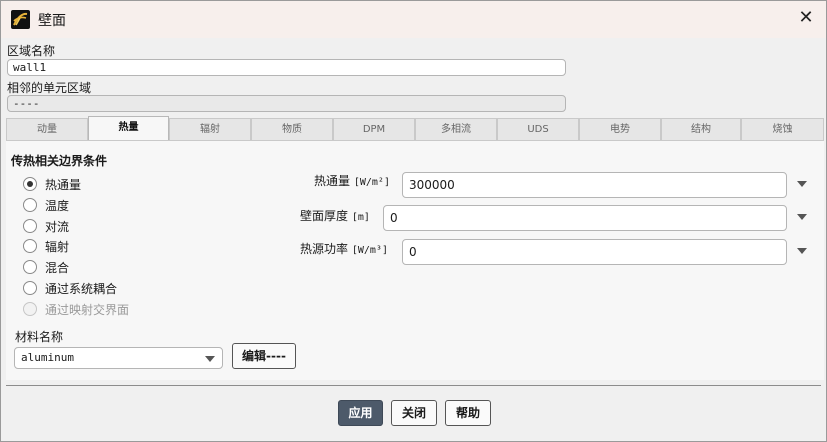  I want to click on adjacent-zone-label: 相邻的单元区域, so click(49, 88).